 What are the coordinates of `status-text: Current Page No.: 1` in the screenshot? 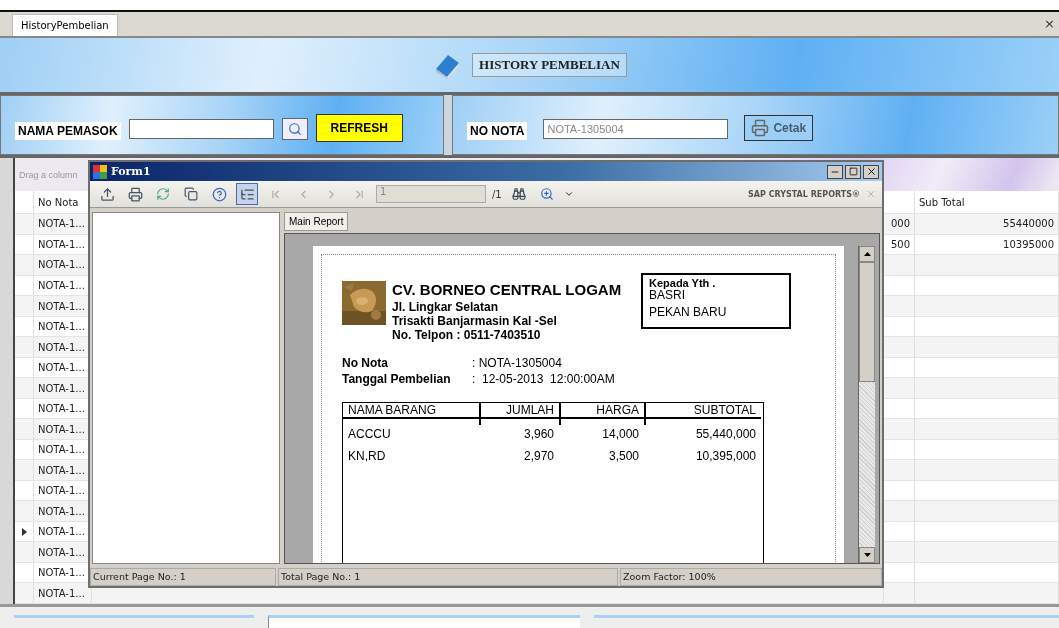 It's located at (183, 577).